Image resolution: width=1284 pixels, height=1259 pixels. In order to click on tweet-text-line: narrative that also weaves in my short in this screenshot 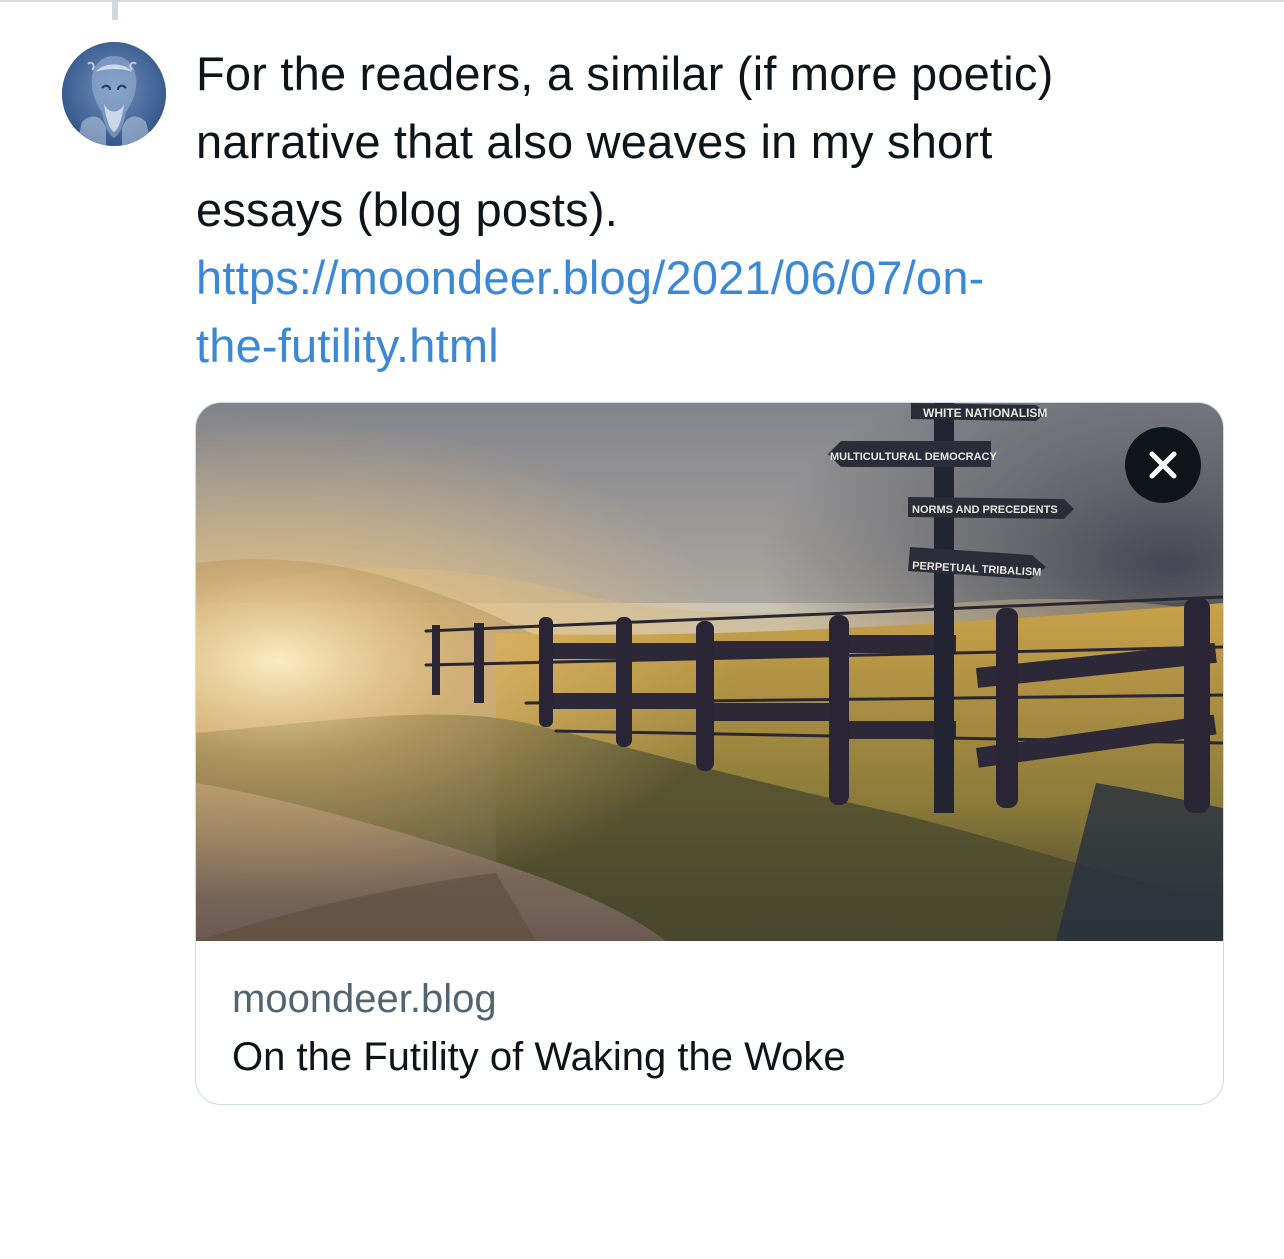, I will do `click(594, 141)`.